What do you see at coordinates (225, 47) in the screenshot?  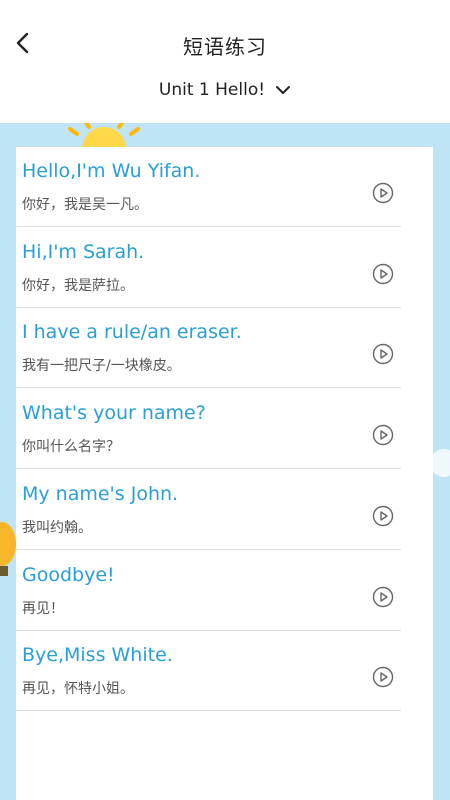 I see `page-title: 短语练习` at bounding box center [225, 47].